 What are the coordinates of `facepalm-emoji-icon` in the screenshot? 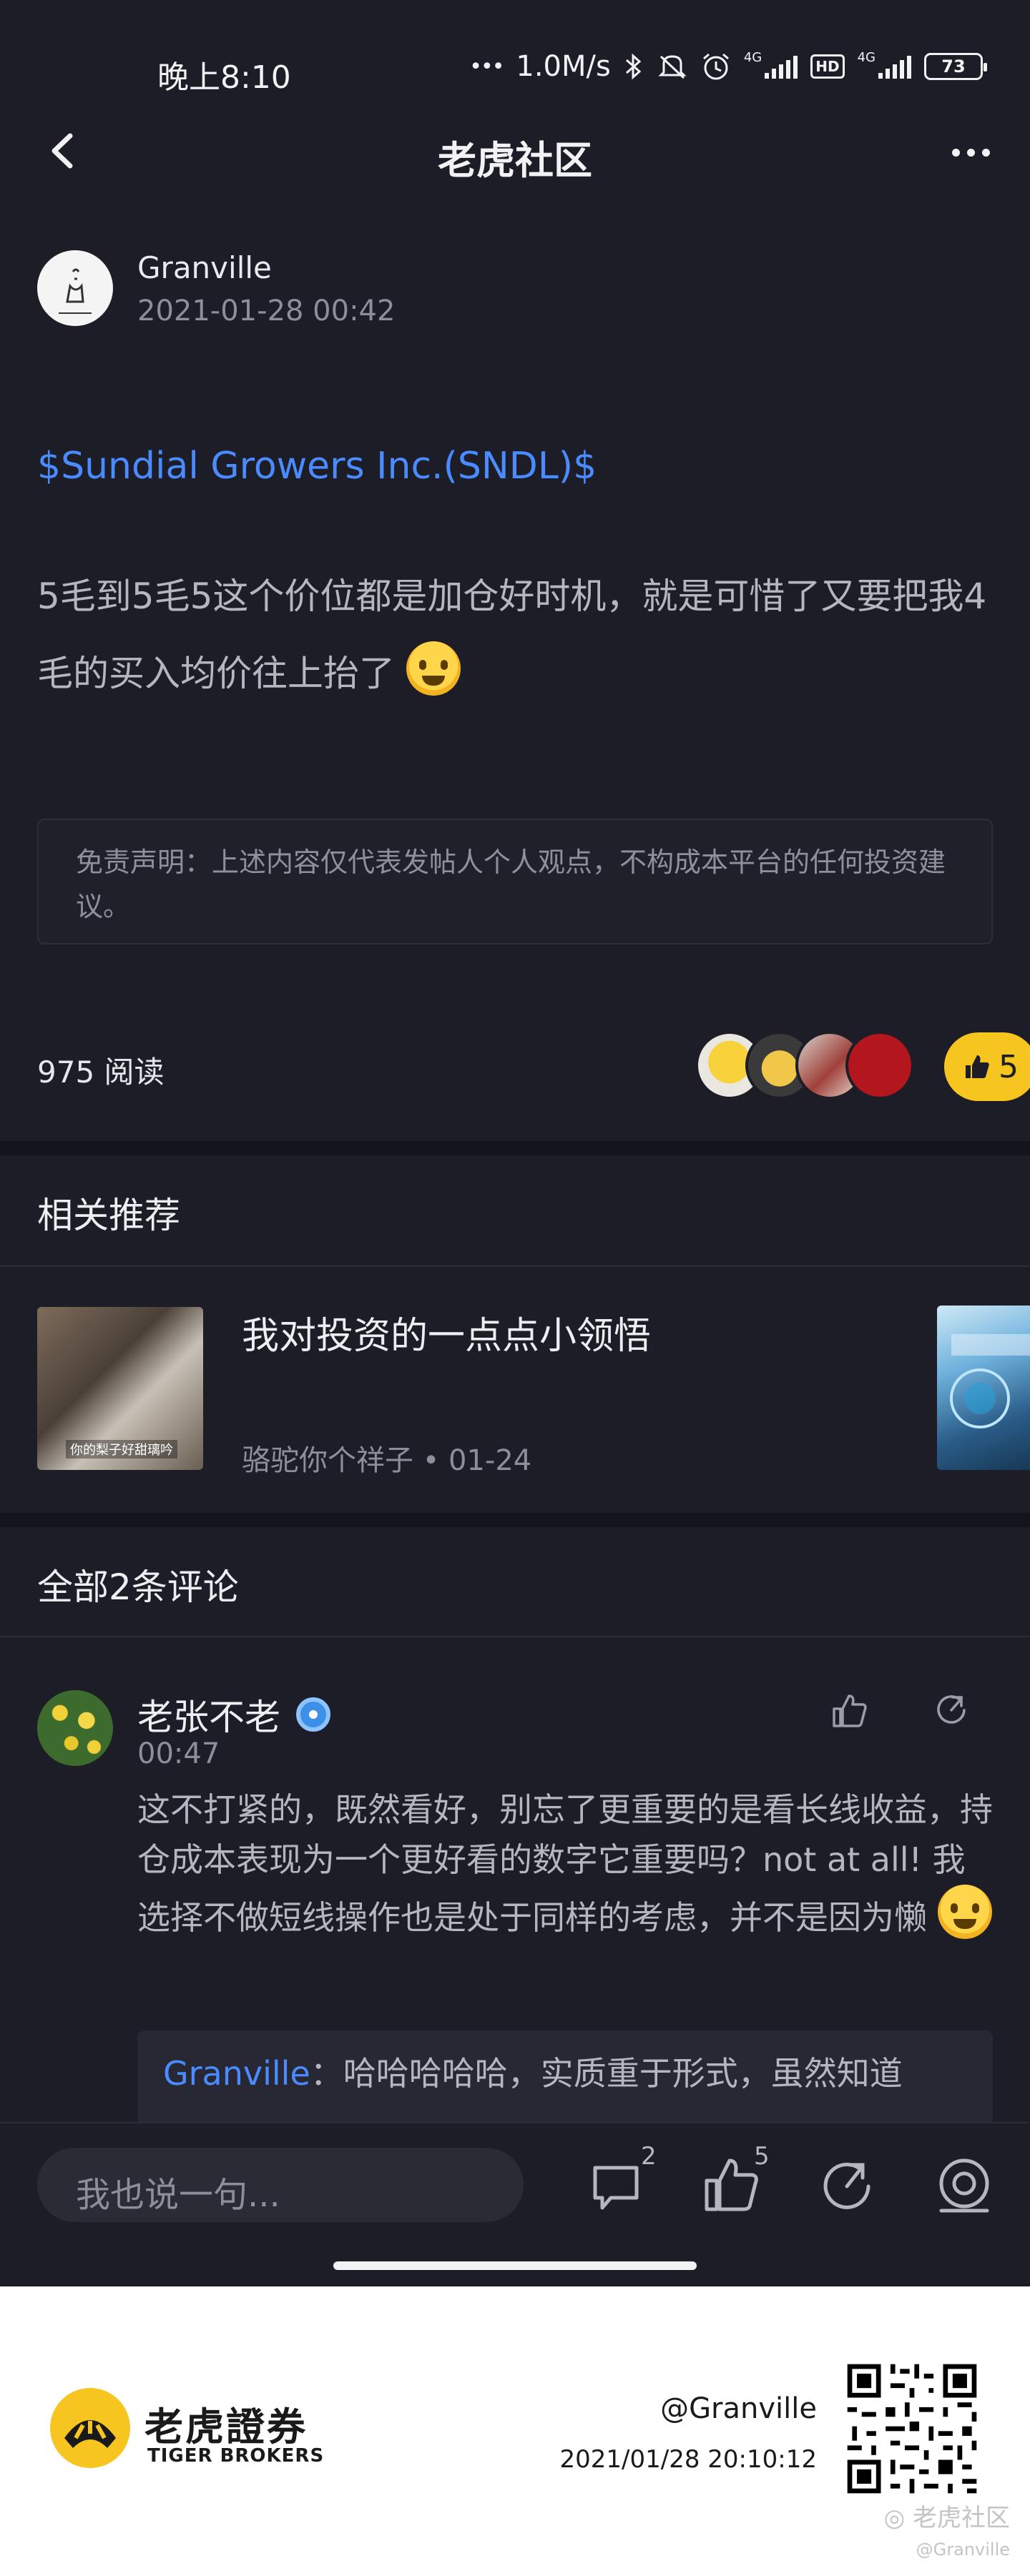 It's located at (965, 1912).